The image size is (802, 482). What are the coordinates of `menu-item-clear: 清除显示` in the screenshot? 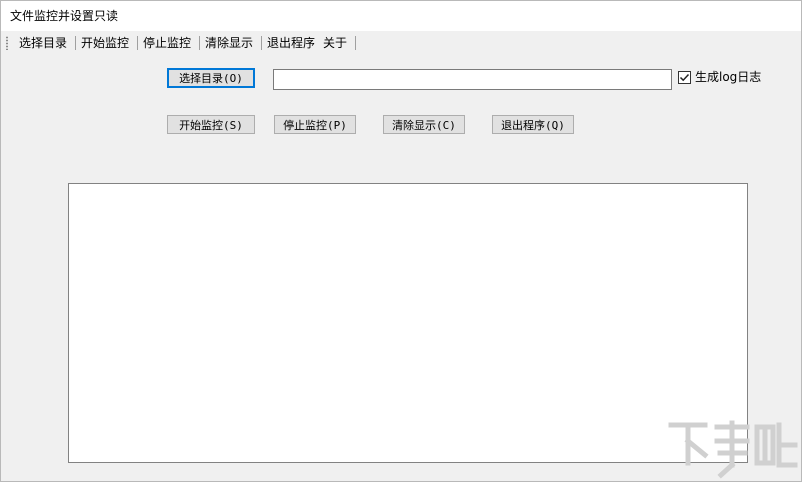 It's located at (229, 43).